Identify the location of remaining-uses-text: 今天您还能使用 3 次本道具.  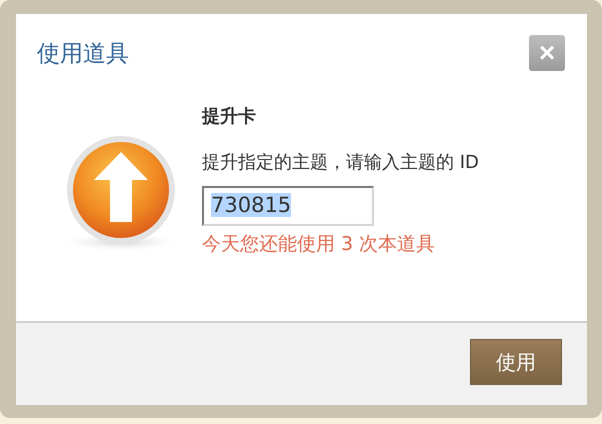
(319, 244).